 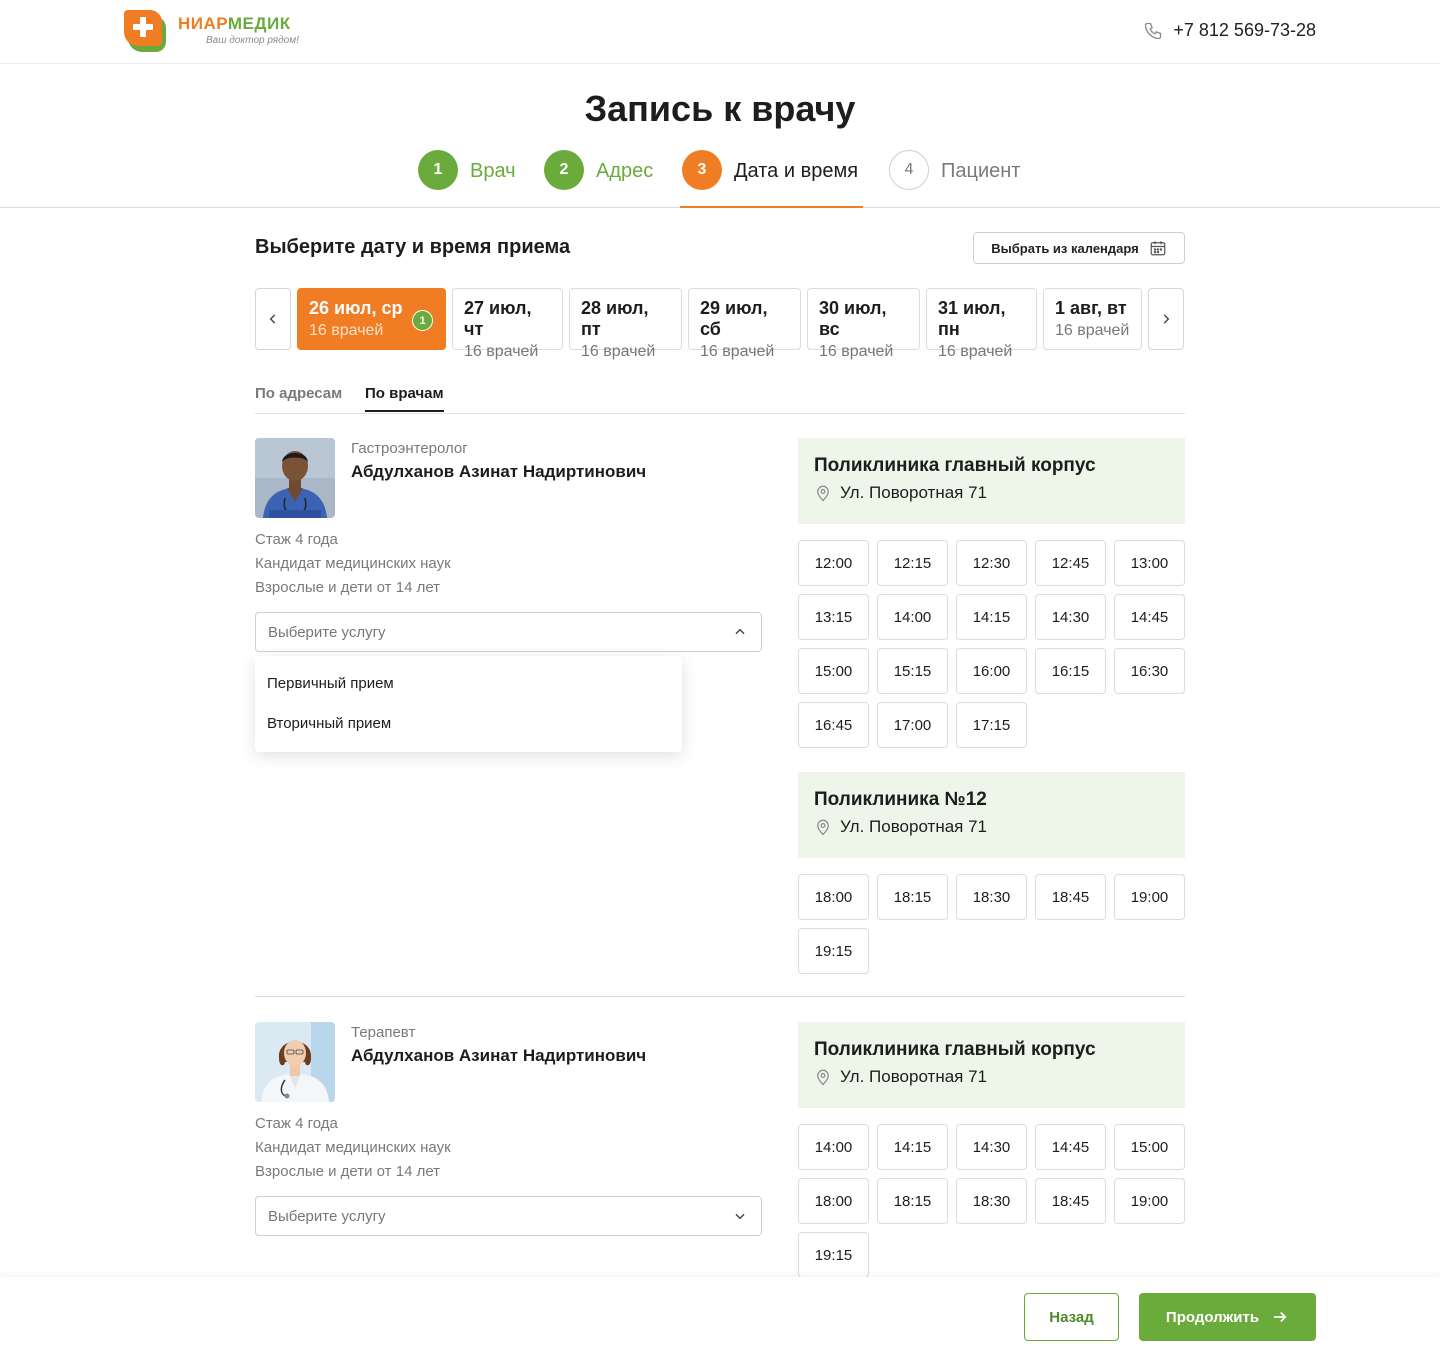 What do you see at coordinates (720, 108) in the screenshot?
I see `page-title: Запись к врачу` at bounding box center [720, 108].